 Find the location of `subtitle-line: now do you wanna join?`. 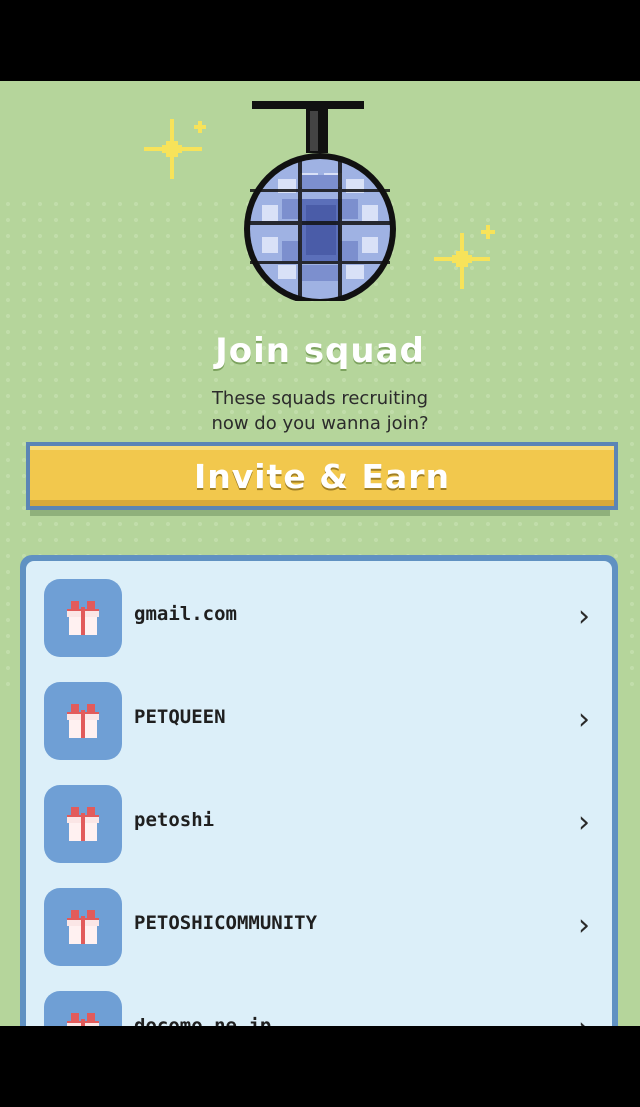

subtitle-line: now do you wanna join? is located at coordinates (320, 423).